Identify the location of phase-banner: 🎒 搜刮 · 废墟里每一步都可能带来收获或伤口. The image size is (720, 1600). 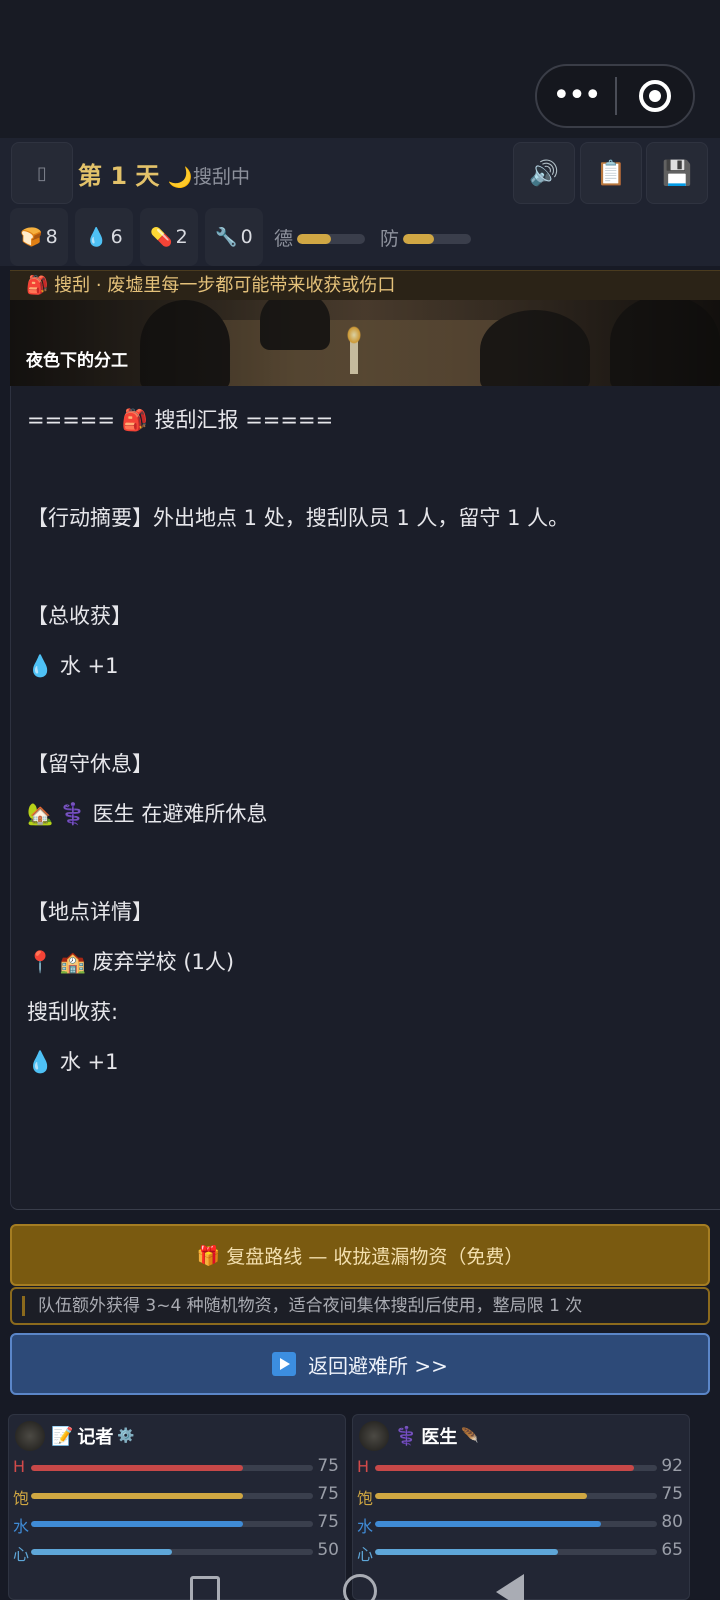
(365, 285).